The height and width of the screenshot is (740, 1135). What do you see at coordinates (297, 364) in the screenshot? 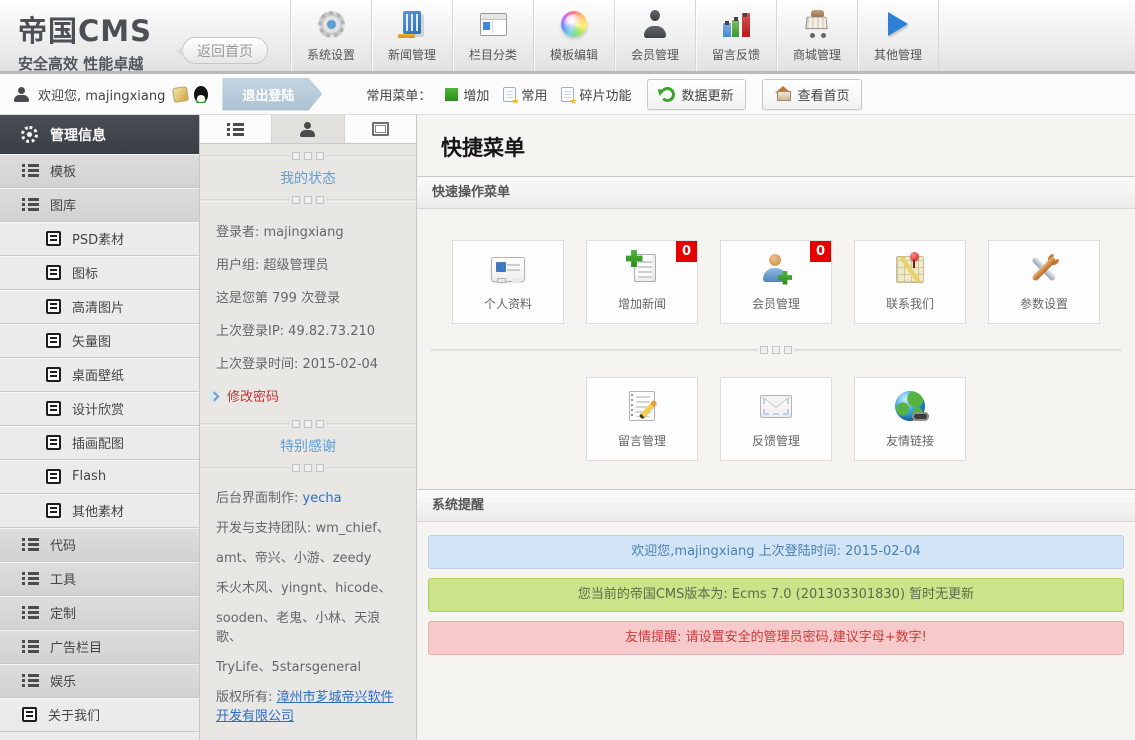
I see `status-line: 上次登录时间: 2015-02-04` at bounding box center [297, 364].